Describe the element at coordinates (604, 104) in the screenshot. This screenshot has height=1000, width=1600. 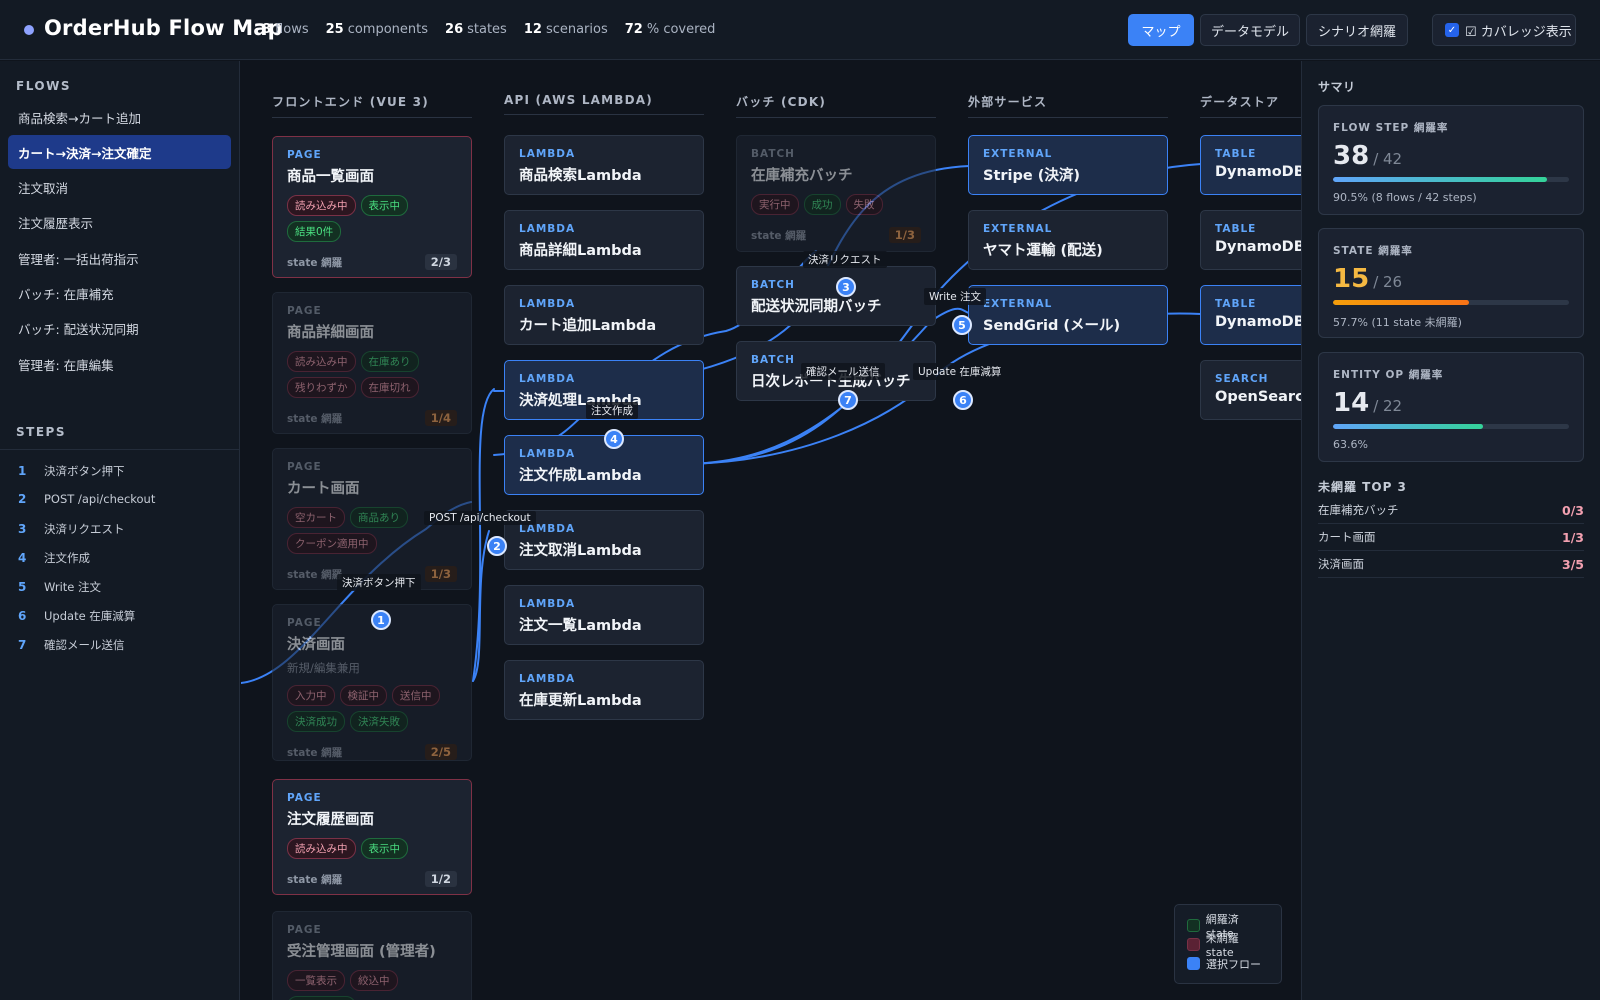
I see `column-header: API (AWS LAMBDA)` at that location.